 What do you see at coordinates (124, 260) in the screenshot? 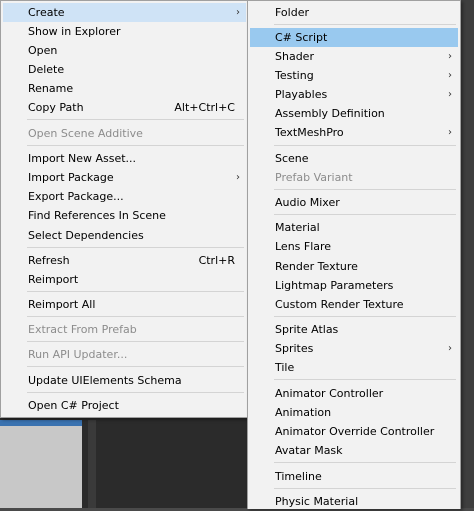
I see `menu-item-refresh: Refresh Ctrl+R` at bounding box center [124, 260].